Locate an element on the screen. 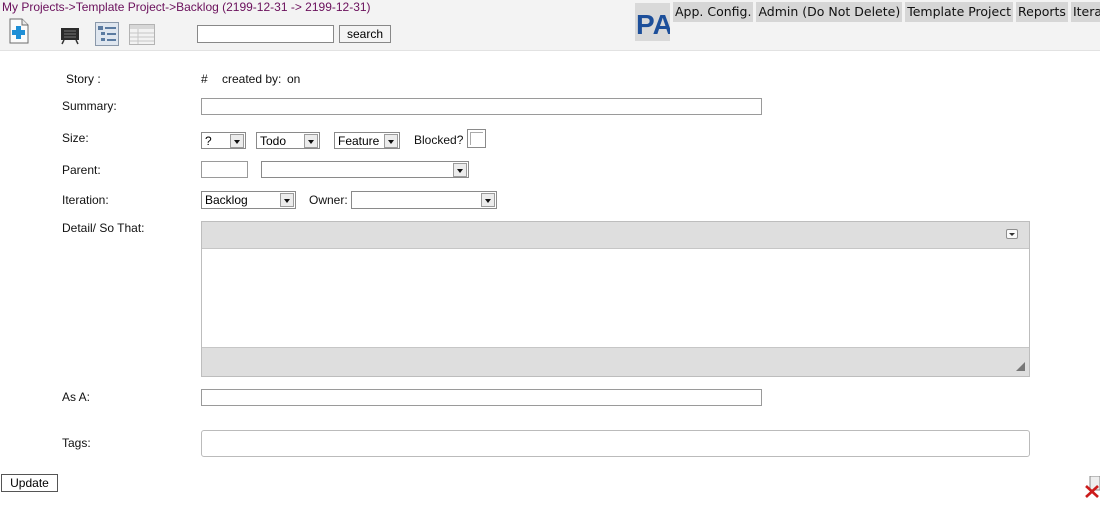 The height and width of the screenshot is (516, 1100). size-select: ? is located at coordinates (223, 140).